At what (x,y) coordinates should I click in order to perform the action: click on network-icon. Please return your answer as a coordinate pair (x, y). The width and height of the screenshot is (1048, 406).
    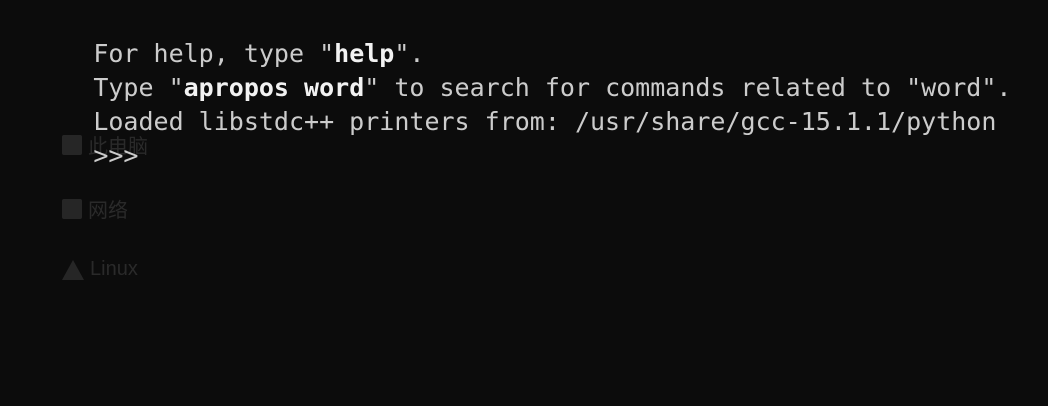
    Looking at the image, I should click on (72, 208).